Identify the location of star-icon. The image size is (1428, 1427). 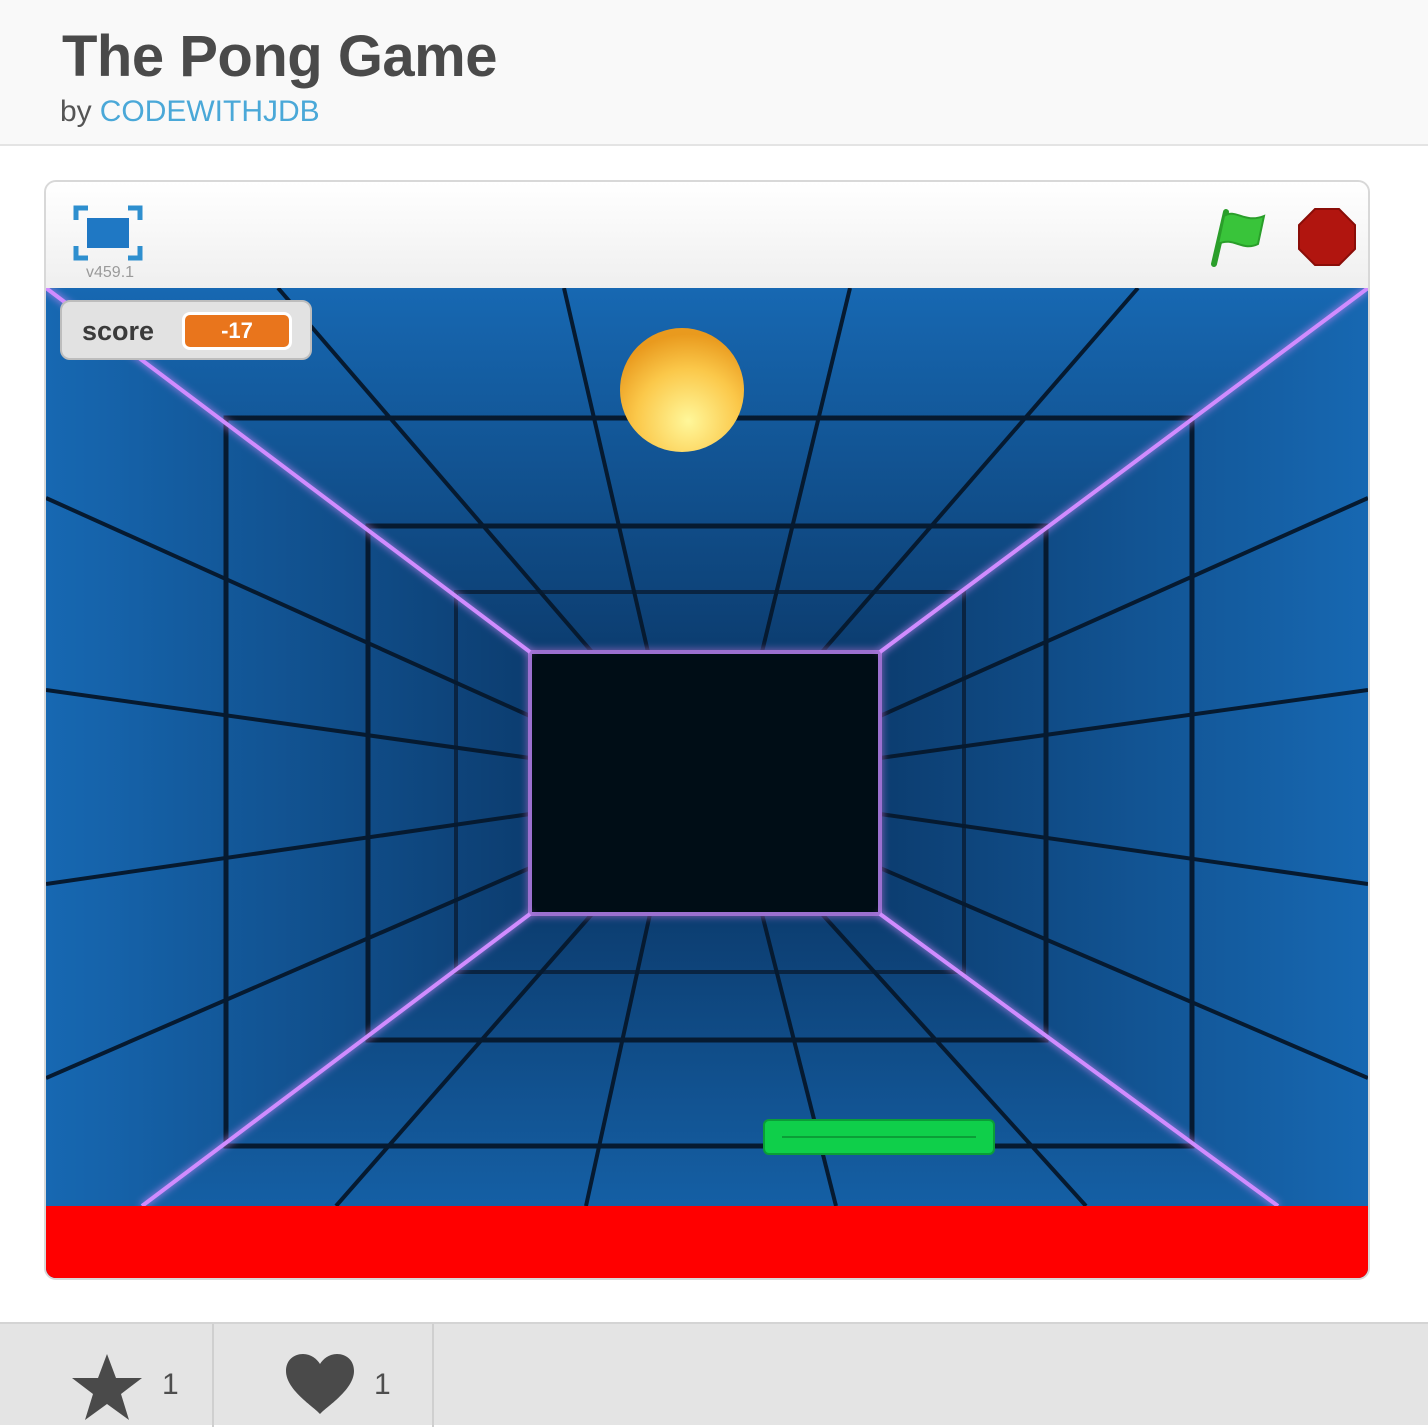
(107, 1387).